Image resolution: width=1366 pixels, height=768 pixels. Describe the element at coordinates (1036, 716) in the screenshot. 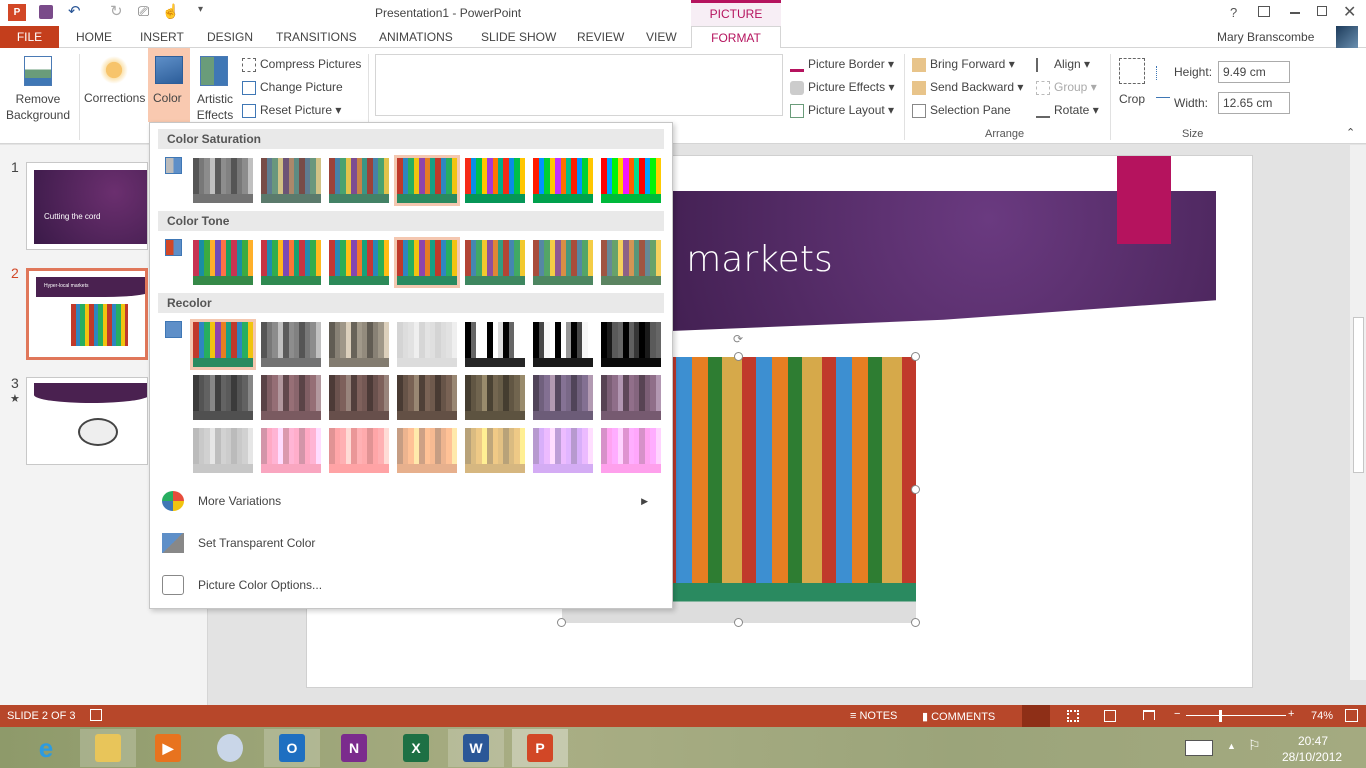

I see `normal-view-button` at that location.